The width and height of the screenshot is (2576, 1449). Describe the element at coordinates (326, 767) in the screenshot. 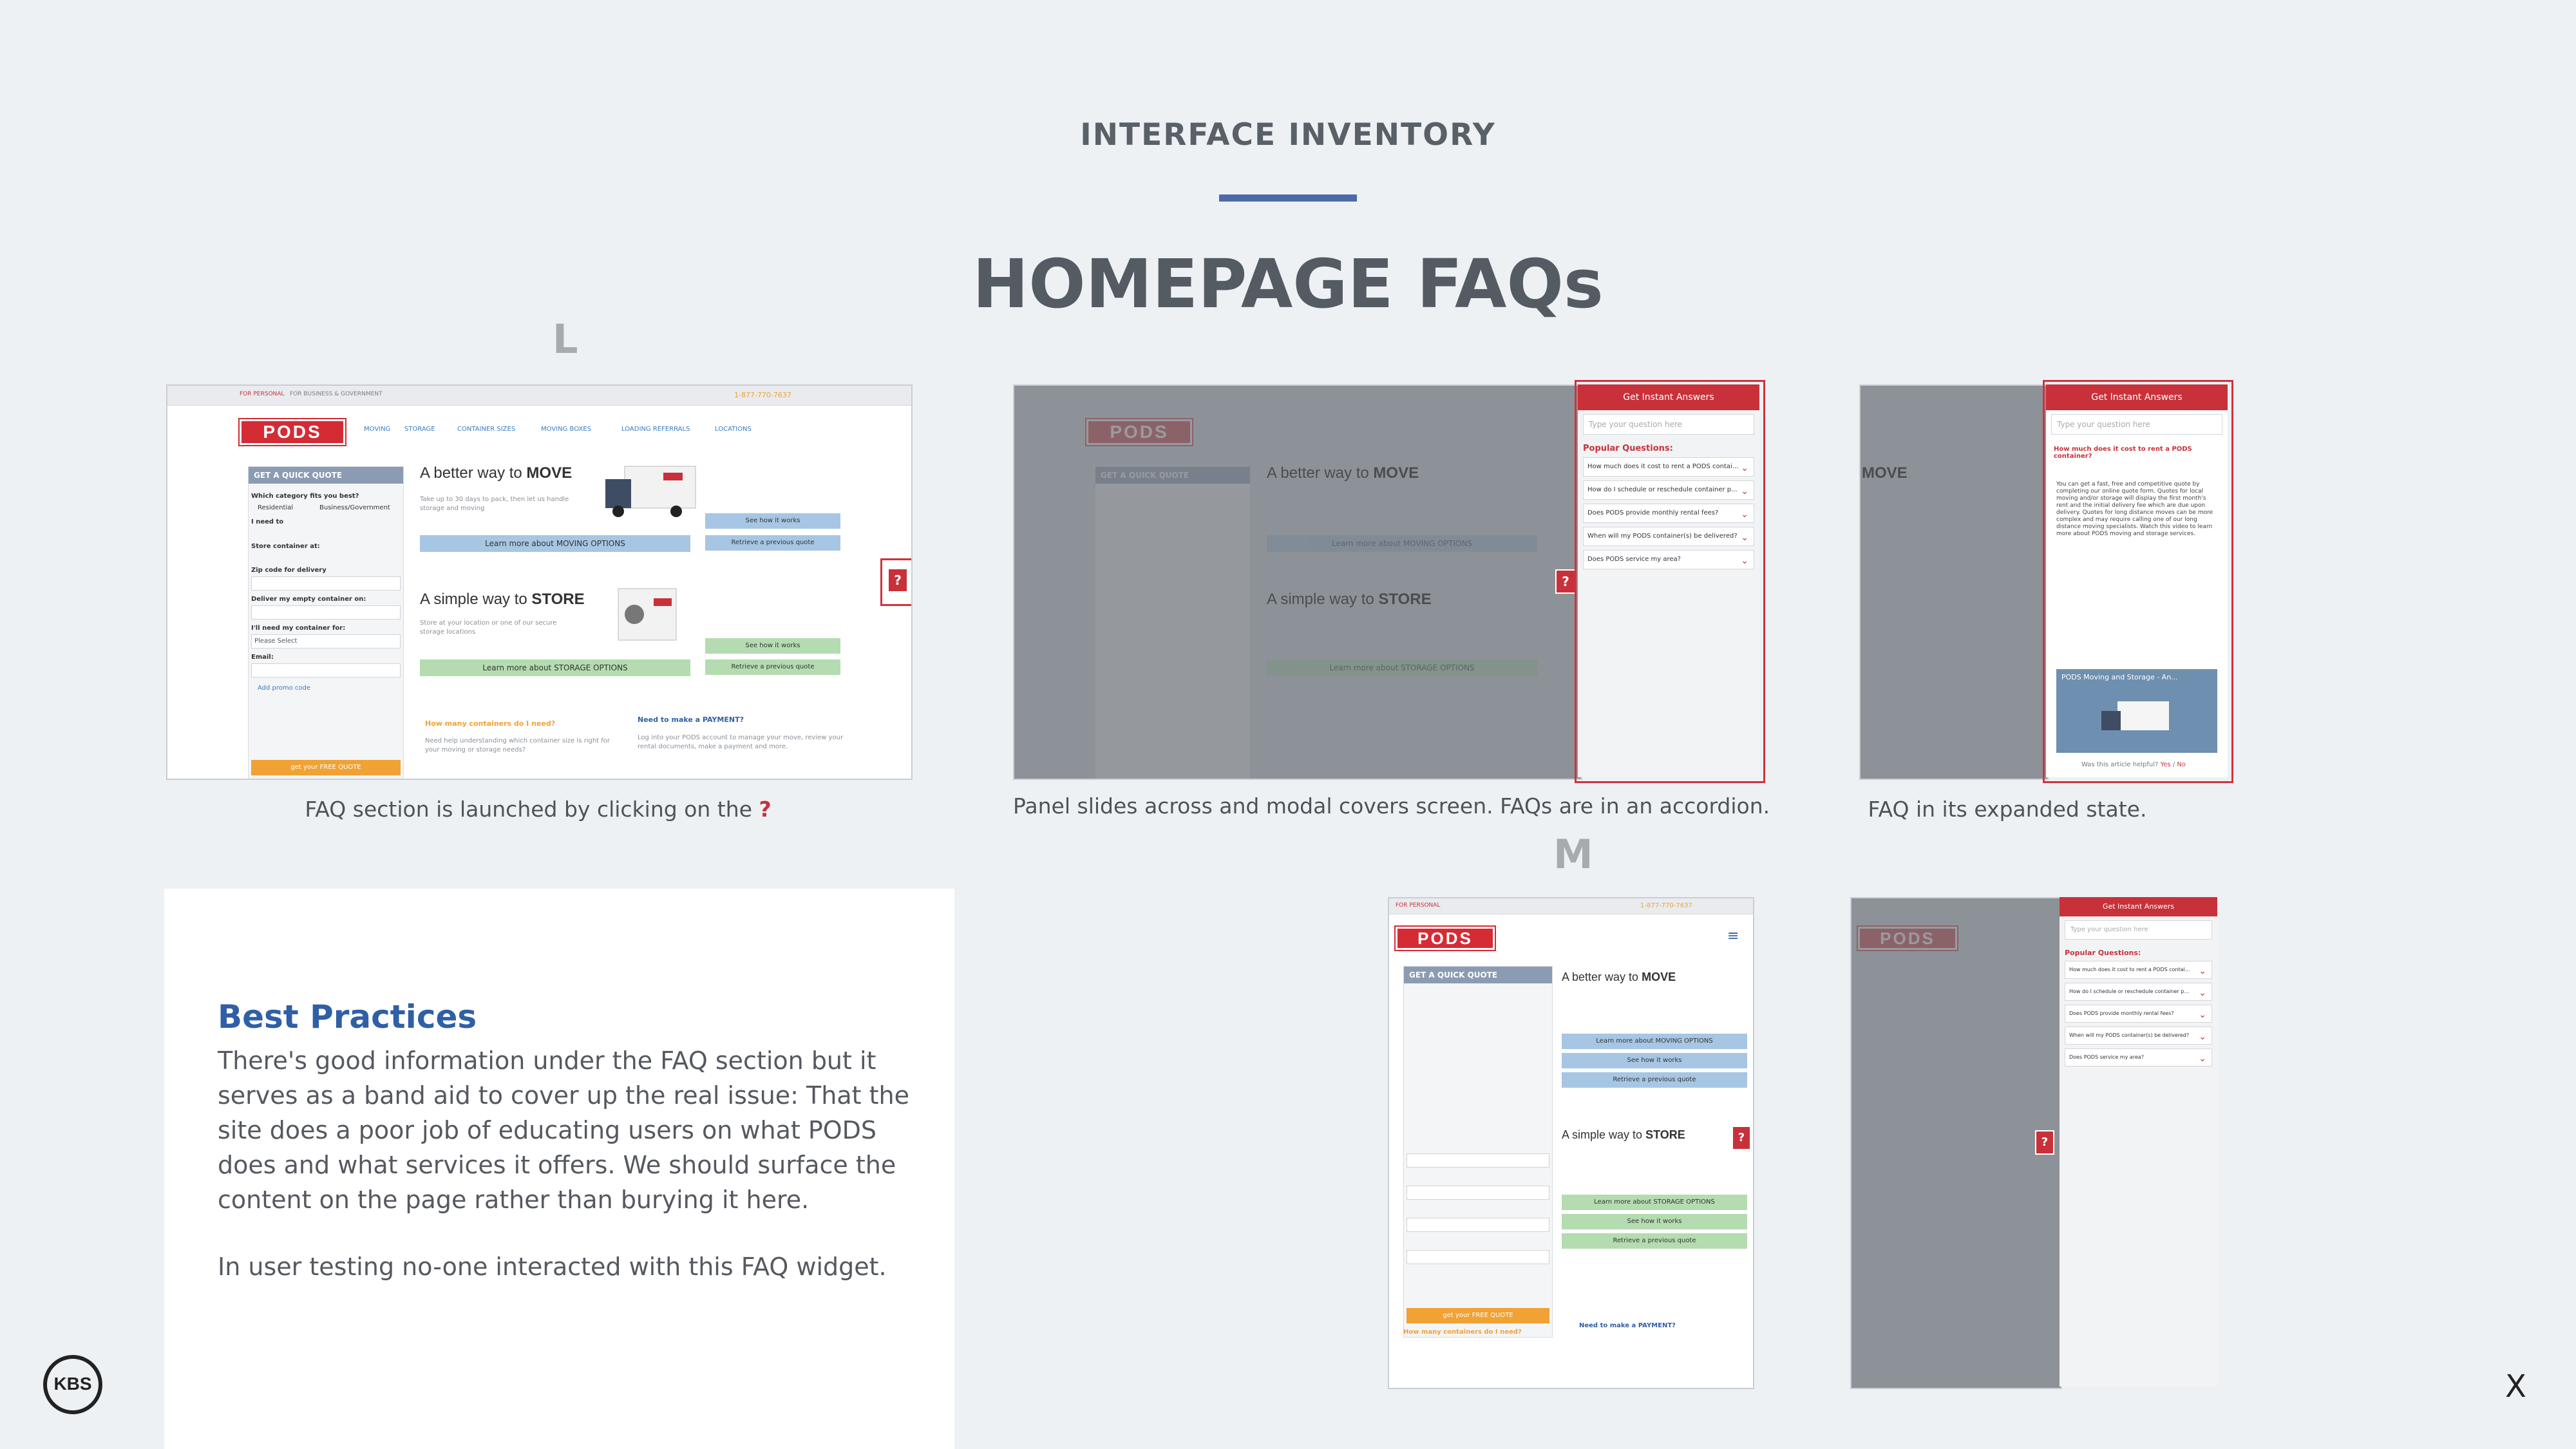

I see `free-quote-button: get your FREE QUOTE` at that location.